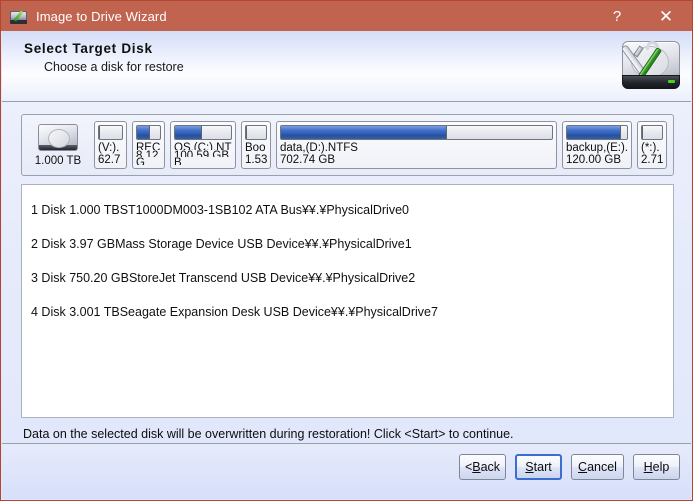 Image resolution: width=693 pixels, height=501 pixels. I want to click on start-rest: tart, so click(542, 467).